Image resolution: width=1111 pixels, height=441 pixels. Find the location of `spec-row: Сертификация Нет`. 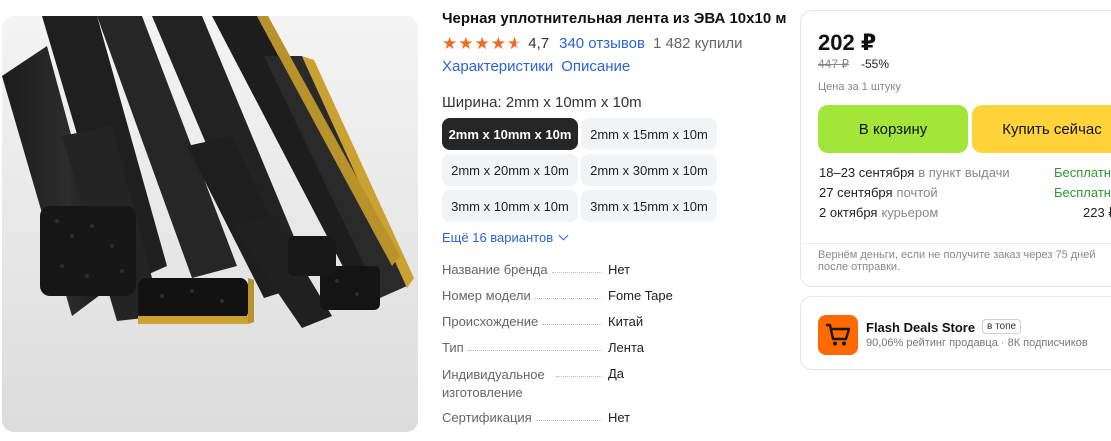

spec-row: Сертификация Нет is located at coordinates (536, 417).